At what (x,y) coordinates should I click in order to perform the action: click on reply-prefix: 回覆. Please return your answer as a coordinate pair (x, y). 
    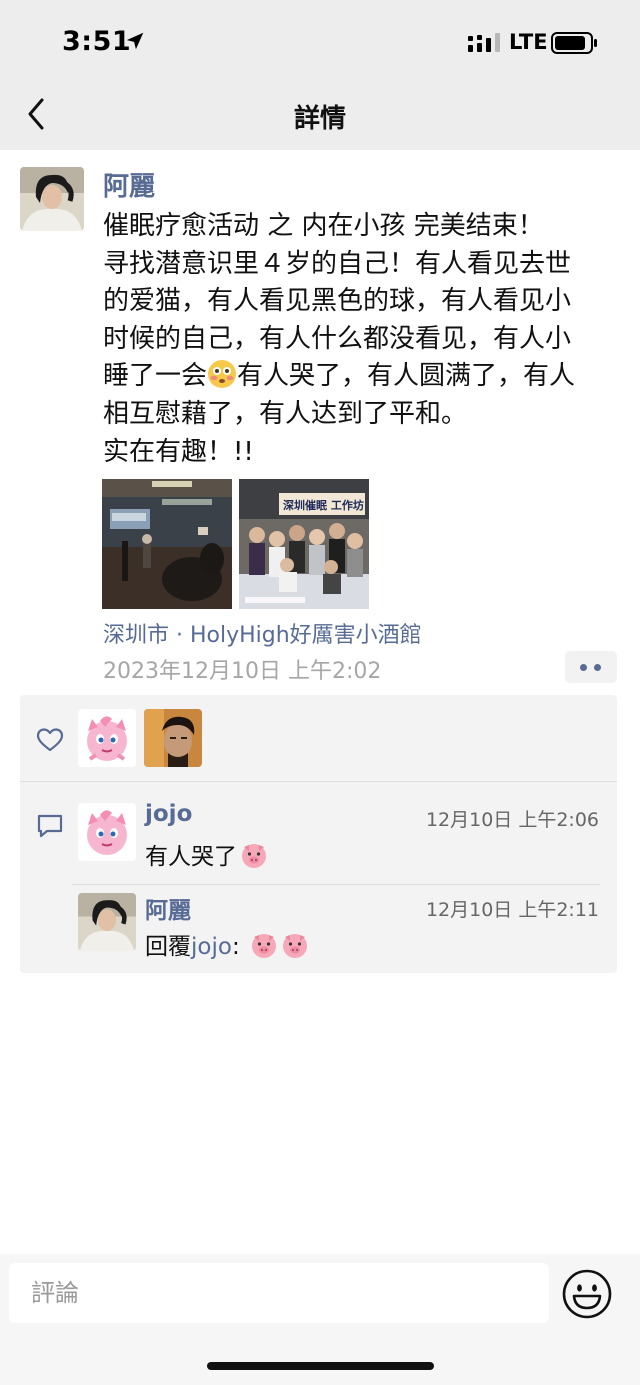
    Looking at the image, I should click on (168, 947).